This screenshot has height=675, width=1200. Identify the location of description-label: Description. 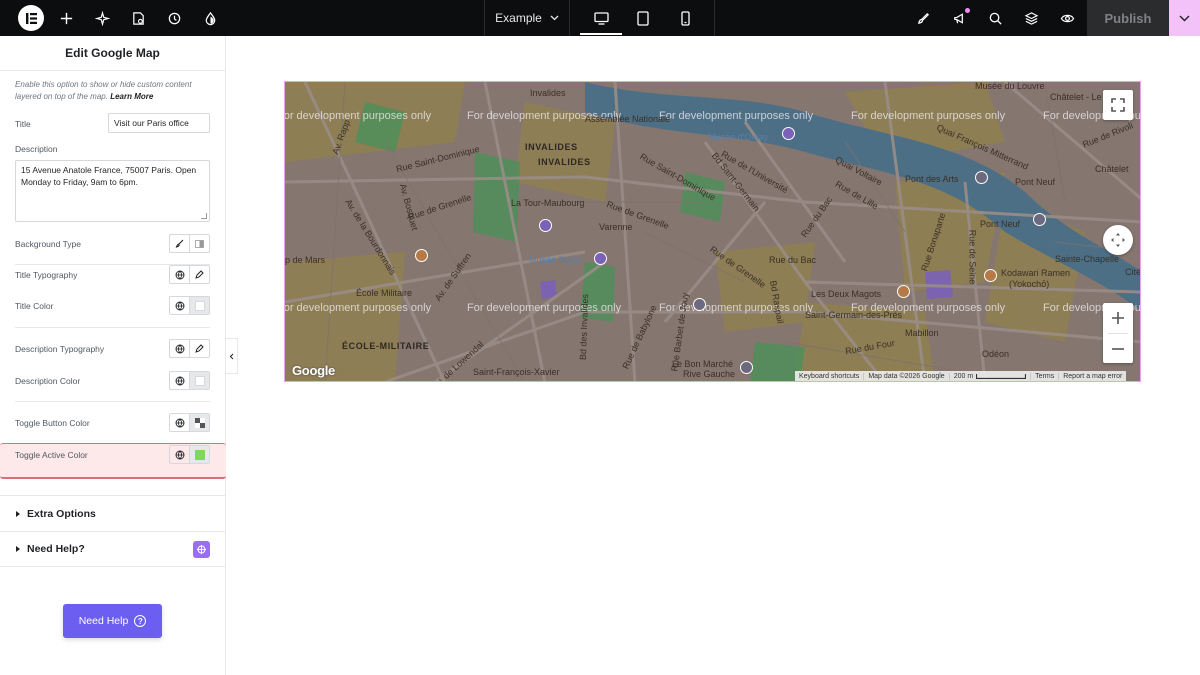
(36, 149).